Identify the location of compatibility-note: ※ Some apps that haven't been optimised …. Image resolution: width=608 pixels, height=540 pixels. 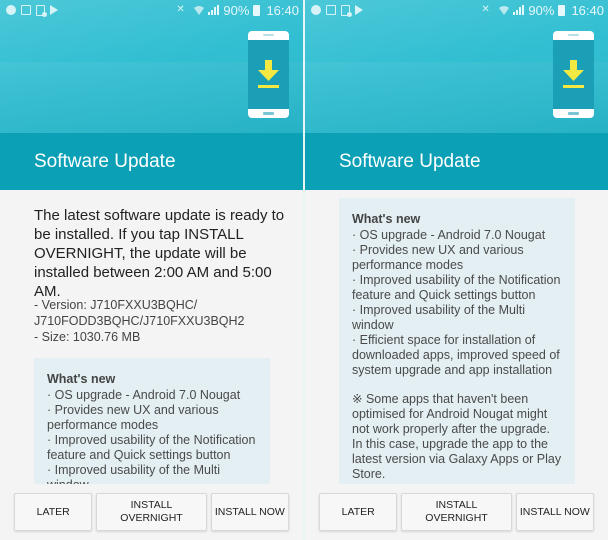
(457, 436).